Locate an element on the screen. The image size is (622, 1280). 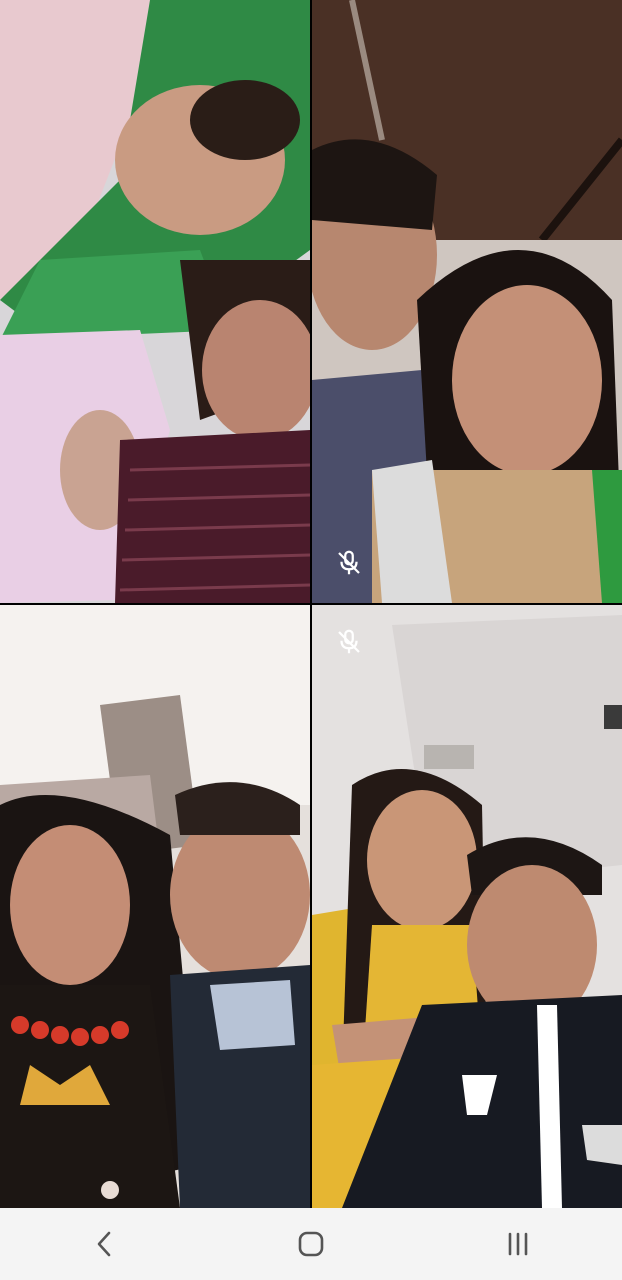
back-button is located at coordinates (104, 1244).